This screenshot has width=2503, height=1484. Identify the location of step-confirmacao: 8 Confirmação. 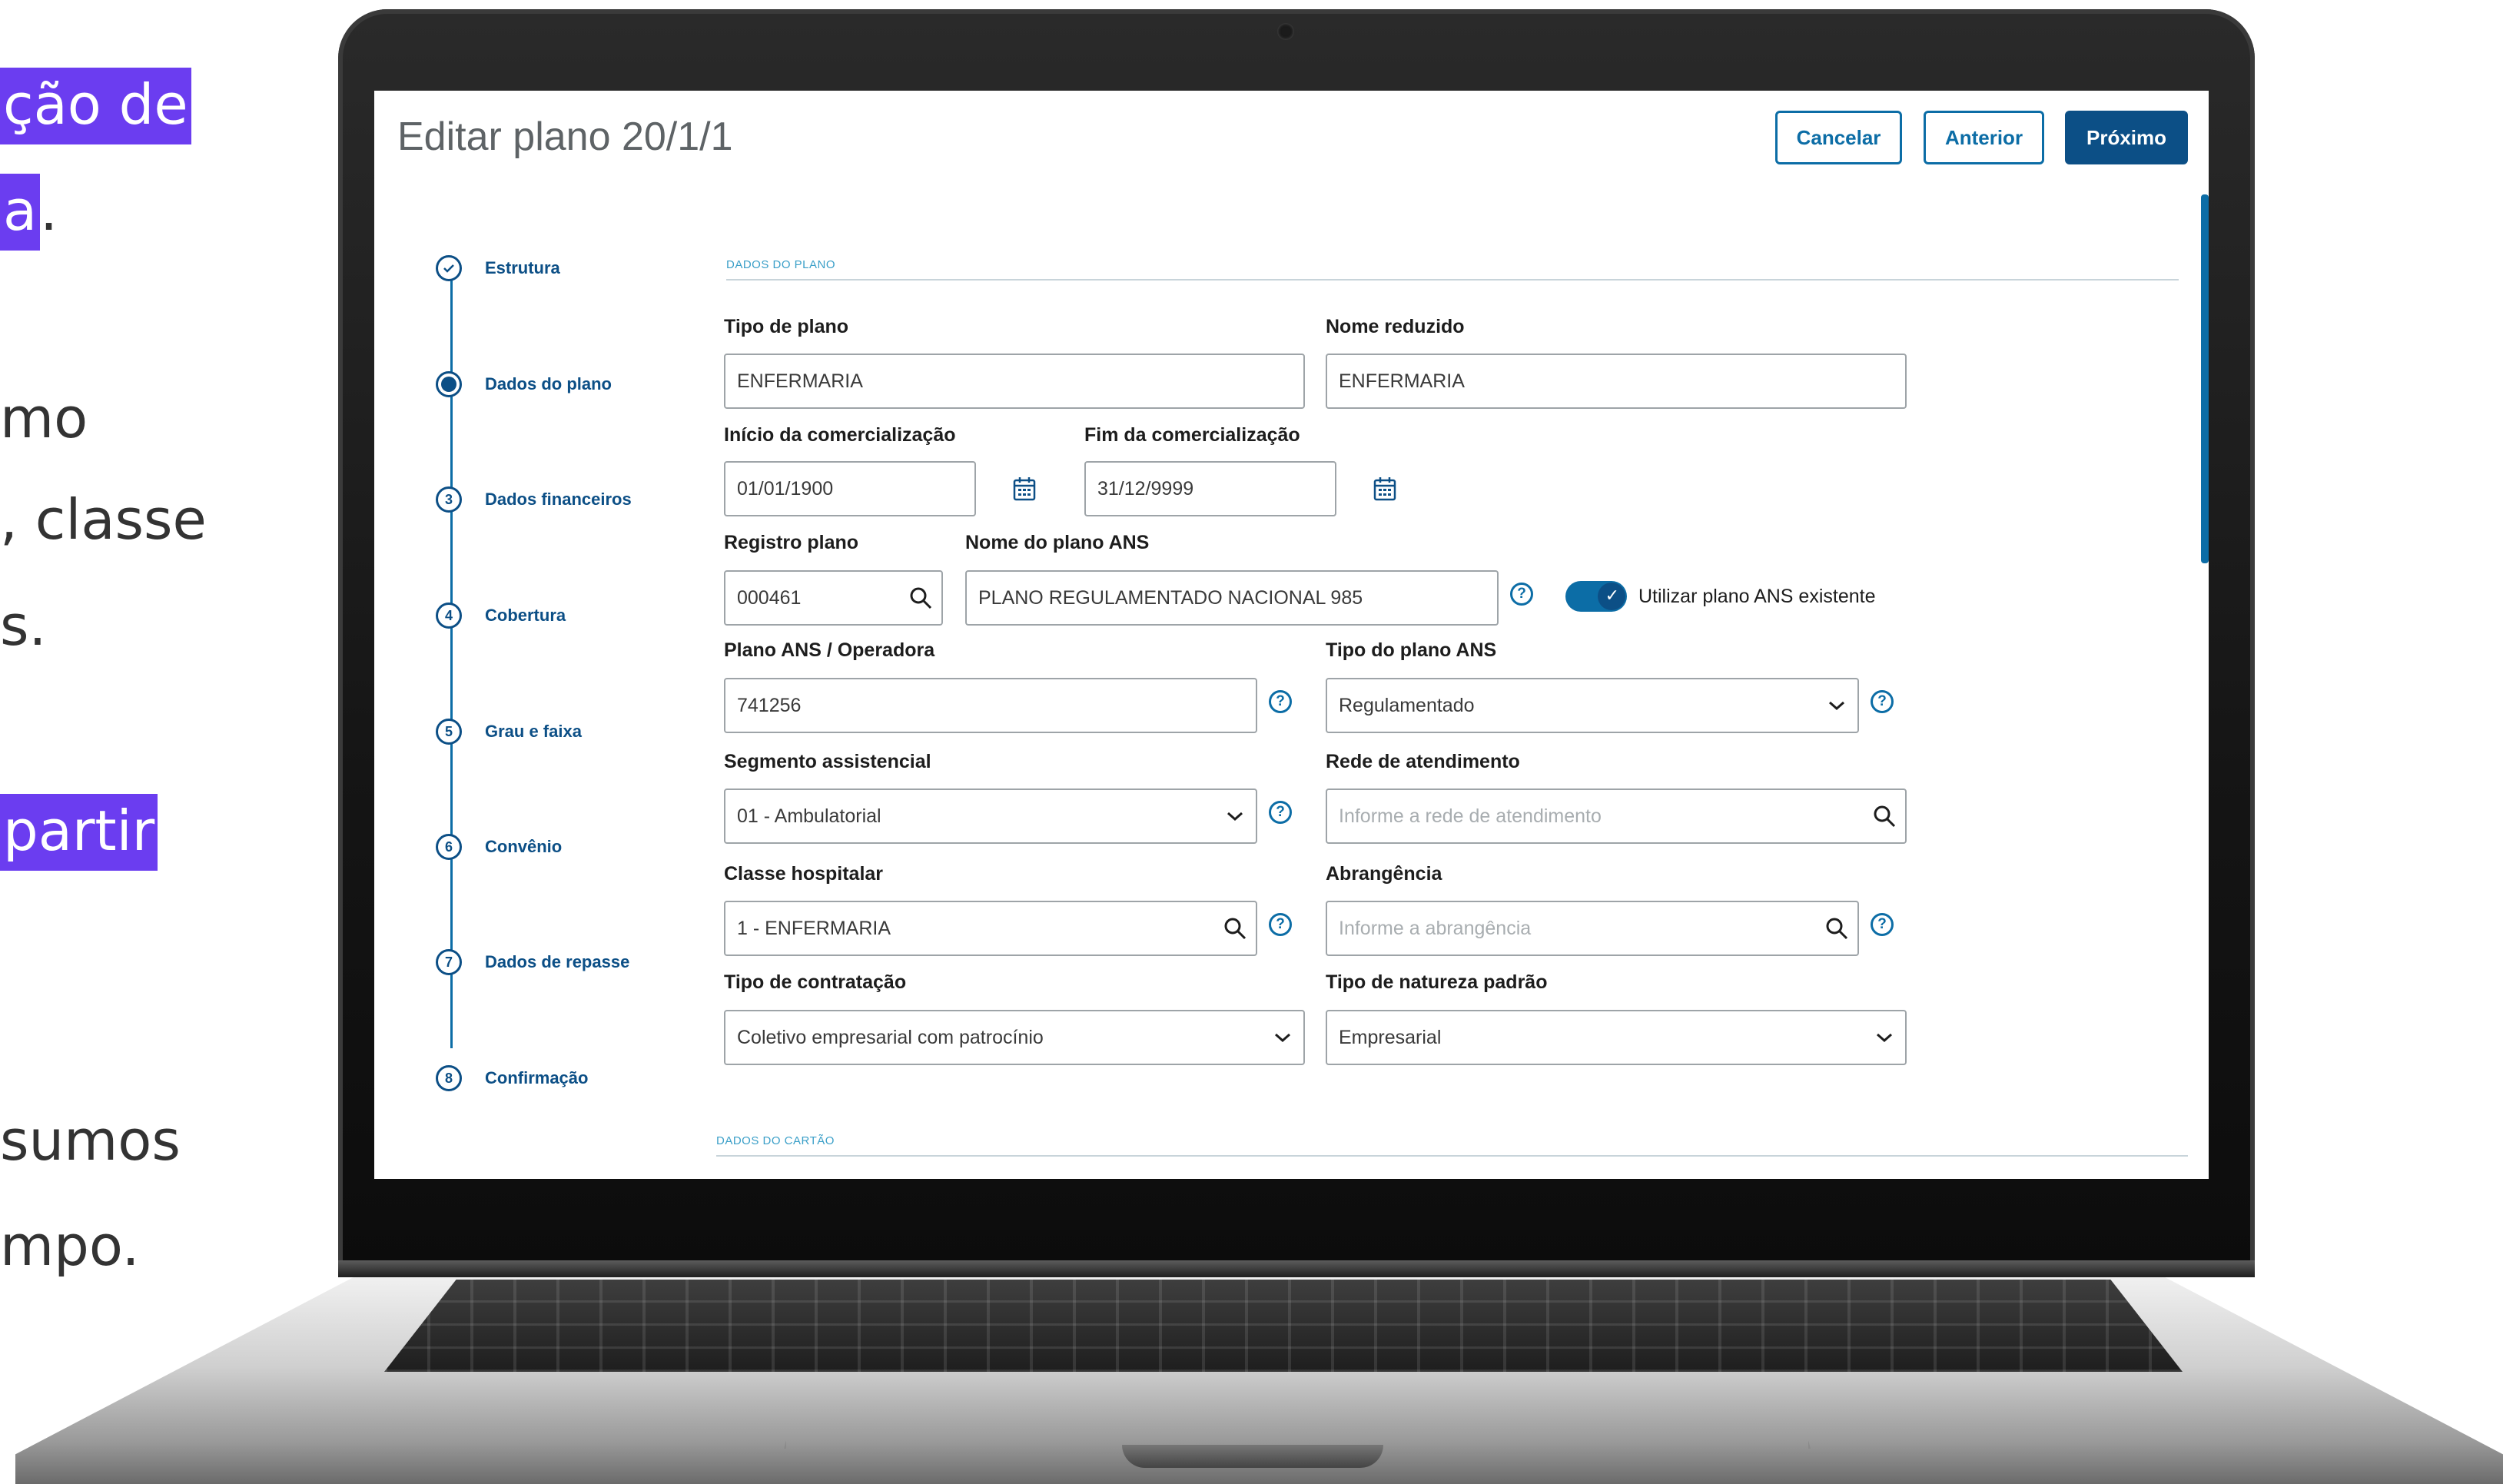
(512, 1078).